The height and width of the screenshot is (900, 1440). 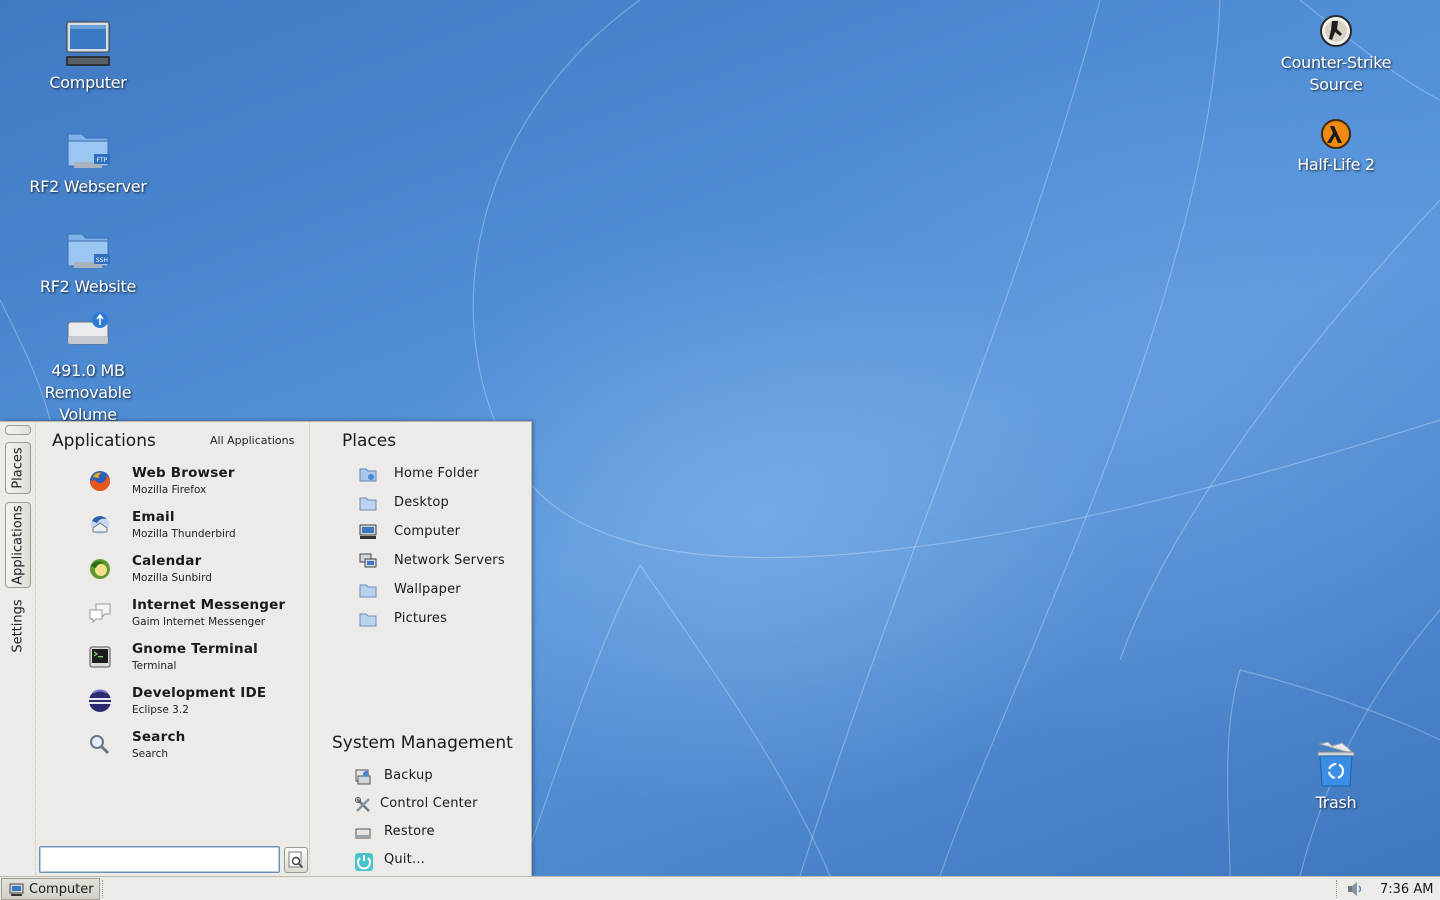 What do you see at coordinates (363, 805) in the screenshot?
I see `tools-icon` at bounding box center [363, 805].